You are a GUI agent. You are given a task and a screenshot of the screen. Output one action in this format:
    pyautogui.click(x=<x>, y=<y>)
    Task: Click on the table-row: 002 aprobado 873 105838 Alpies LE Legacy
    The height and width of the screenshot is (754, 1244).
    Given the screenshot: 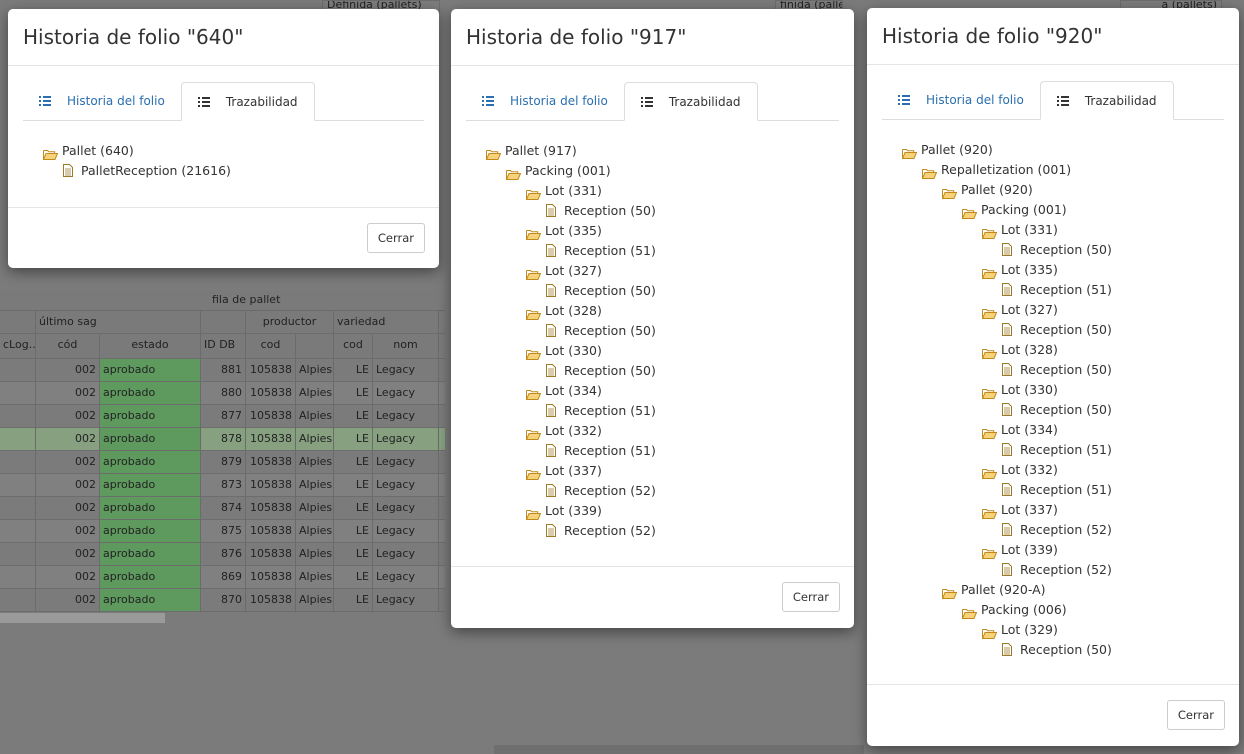 What is the action you would take?
    pyautogui.click(x=222, y=485)
    